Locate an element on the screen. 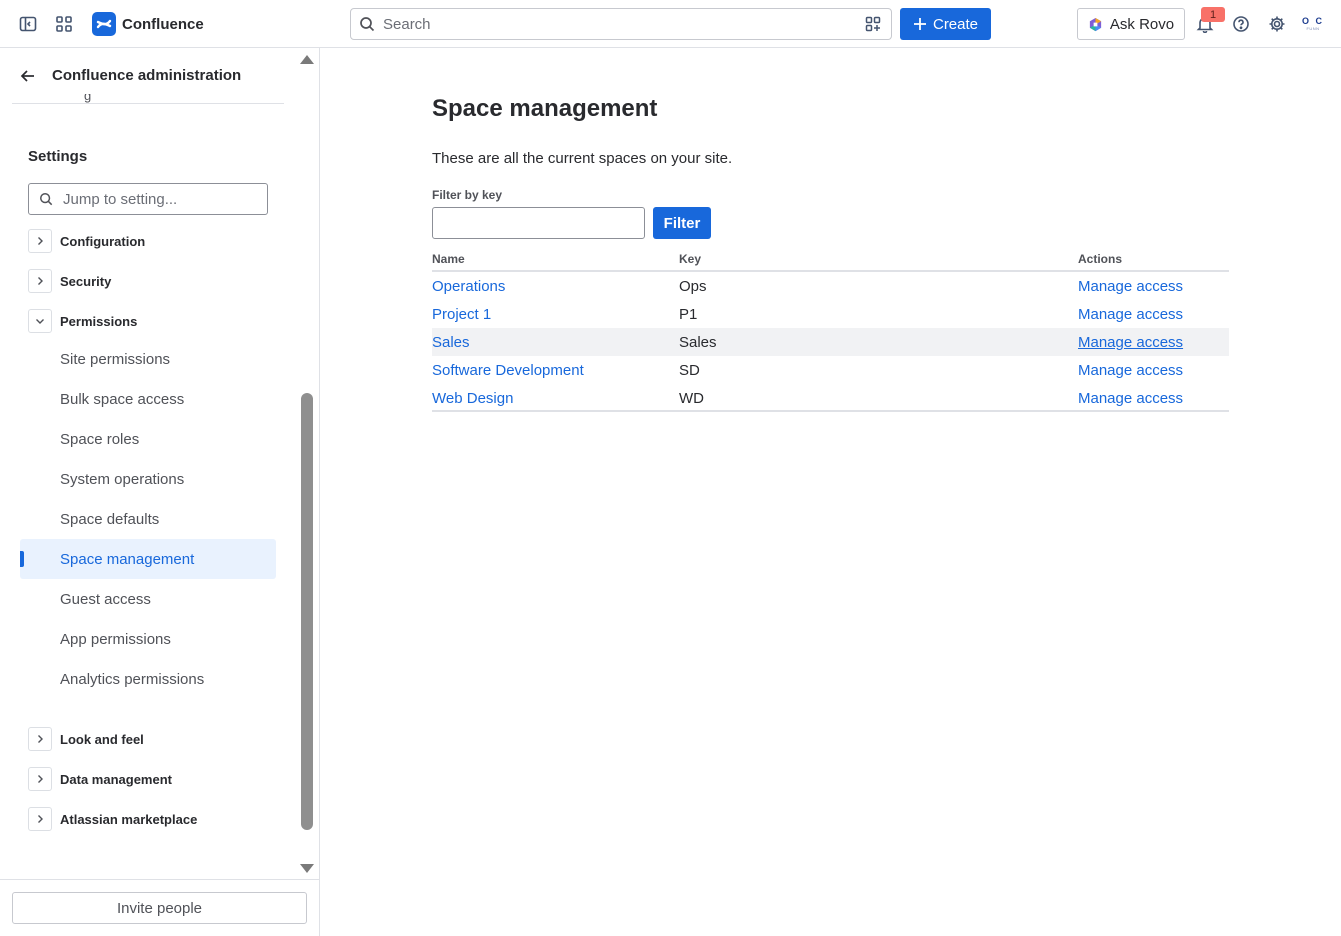  sidebar-item-guest-access: Guest access is located at coordinates (148, 599).